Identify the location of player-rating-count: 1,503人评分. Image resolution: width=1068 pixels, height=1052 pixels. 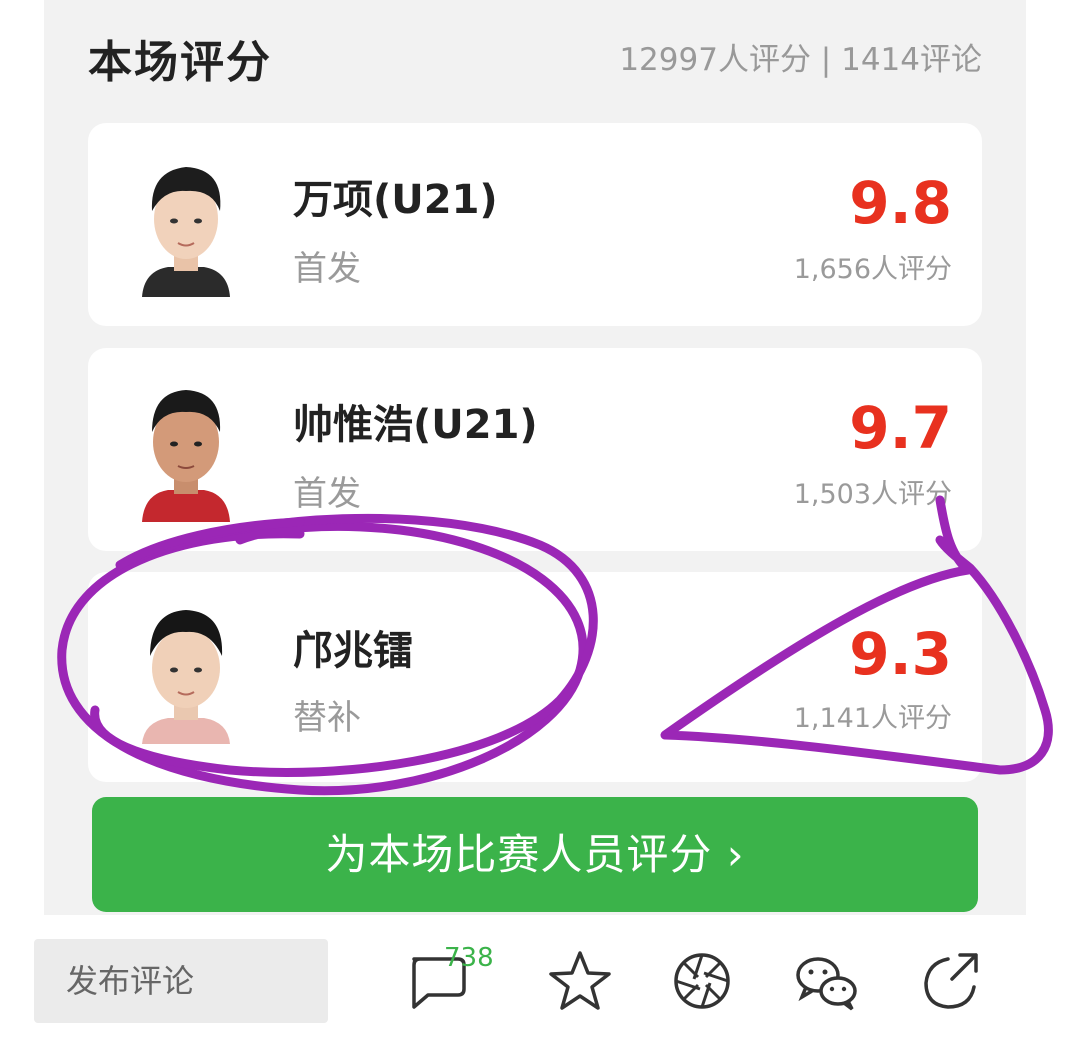
(872, 494).